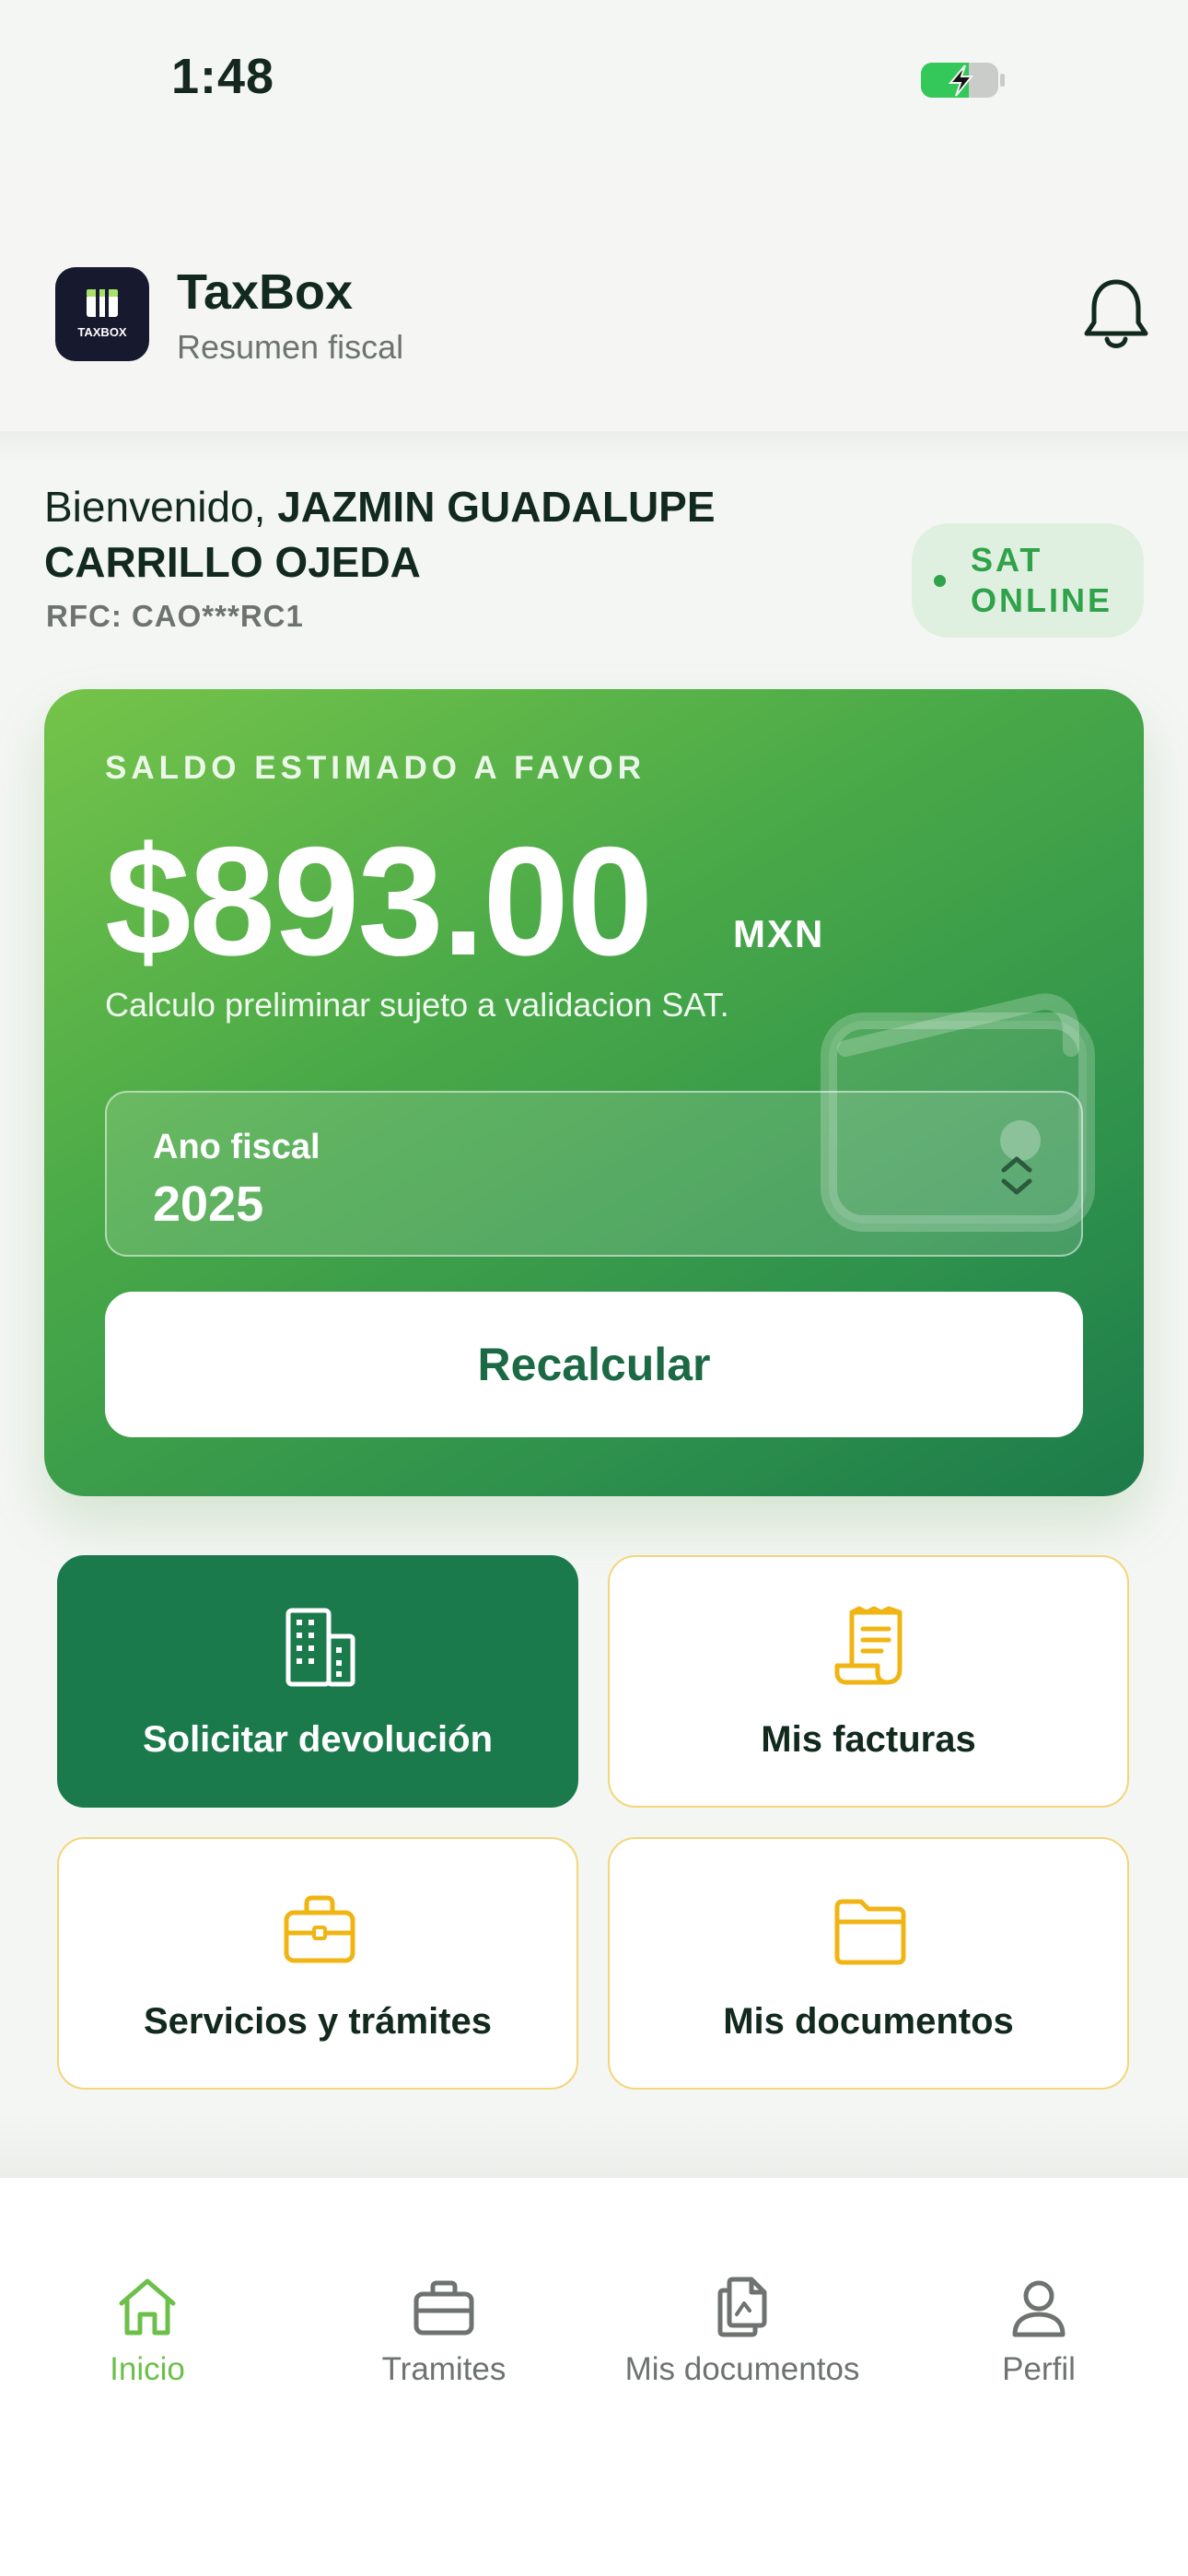  I want to click on app-logo: TAXBOX, so click(102, 314).